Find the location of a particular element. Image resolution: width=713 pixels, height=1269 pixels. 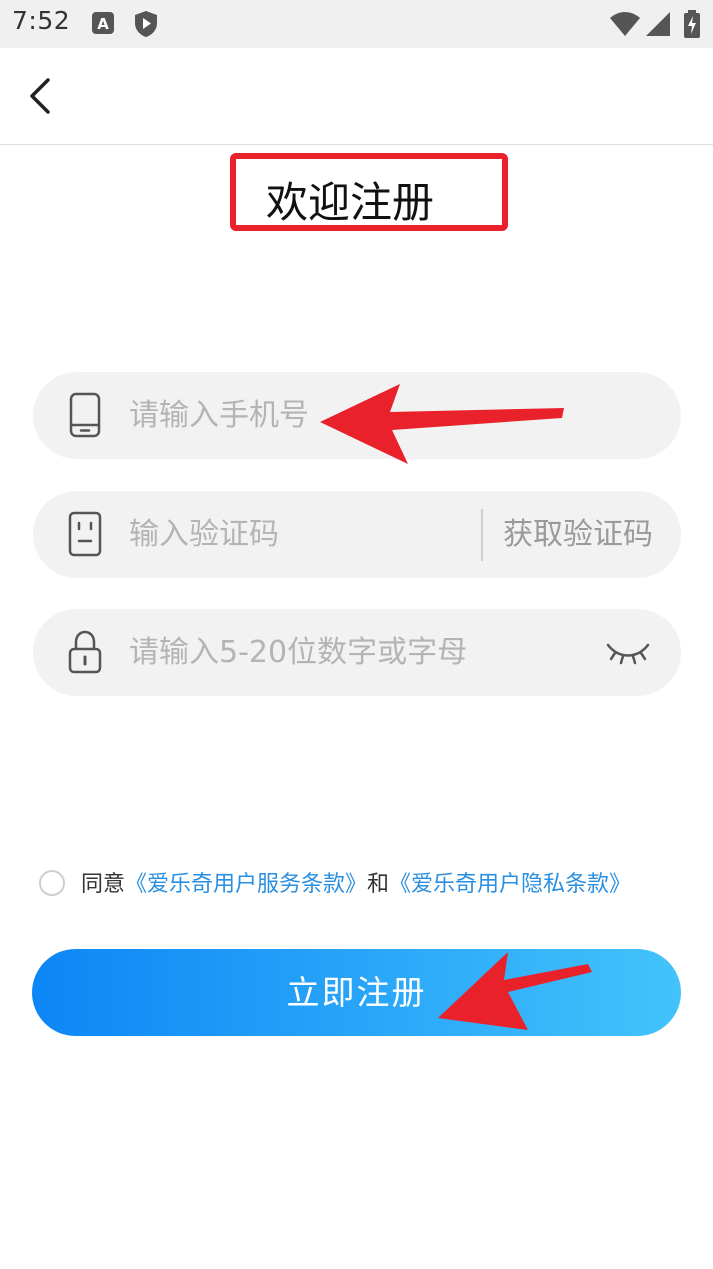

password-input is located at coordinates (359, 652).